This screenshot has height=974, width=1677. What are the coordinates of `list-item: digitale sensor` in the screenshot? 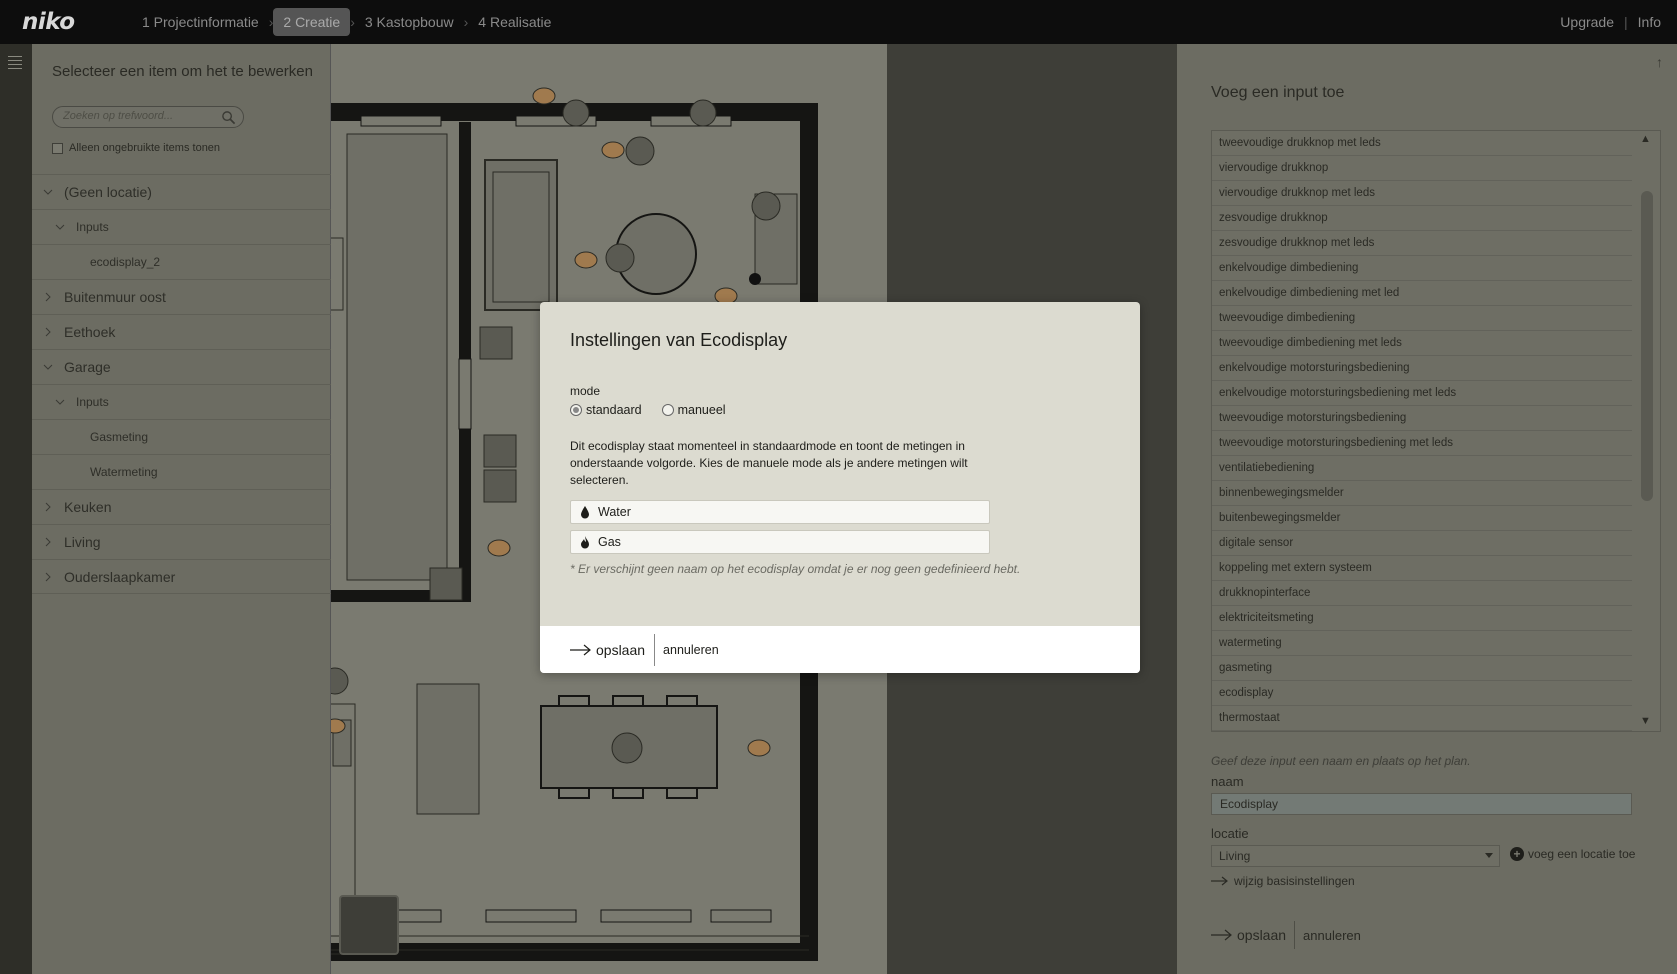 It's located at (1422, 543).